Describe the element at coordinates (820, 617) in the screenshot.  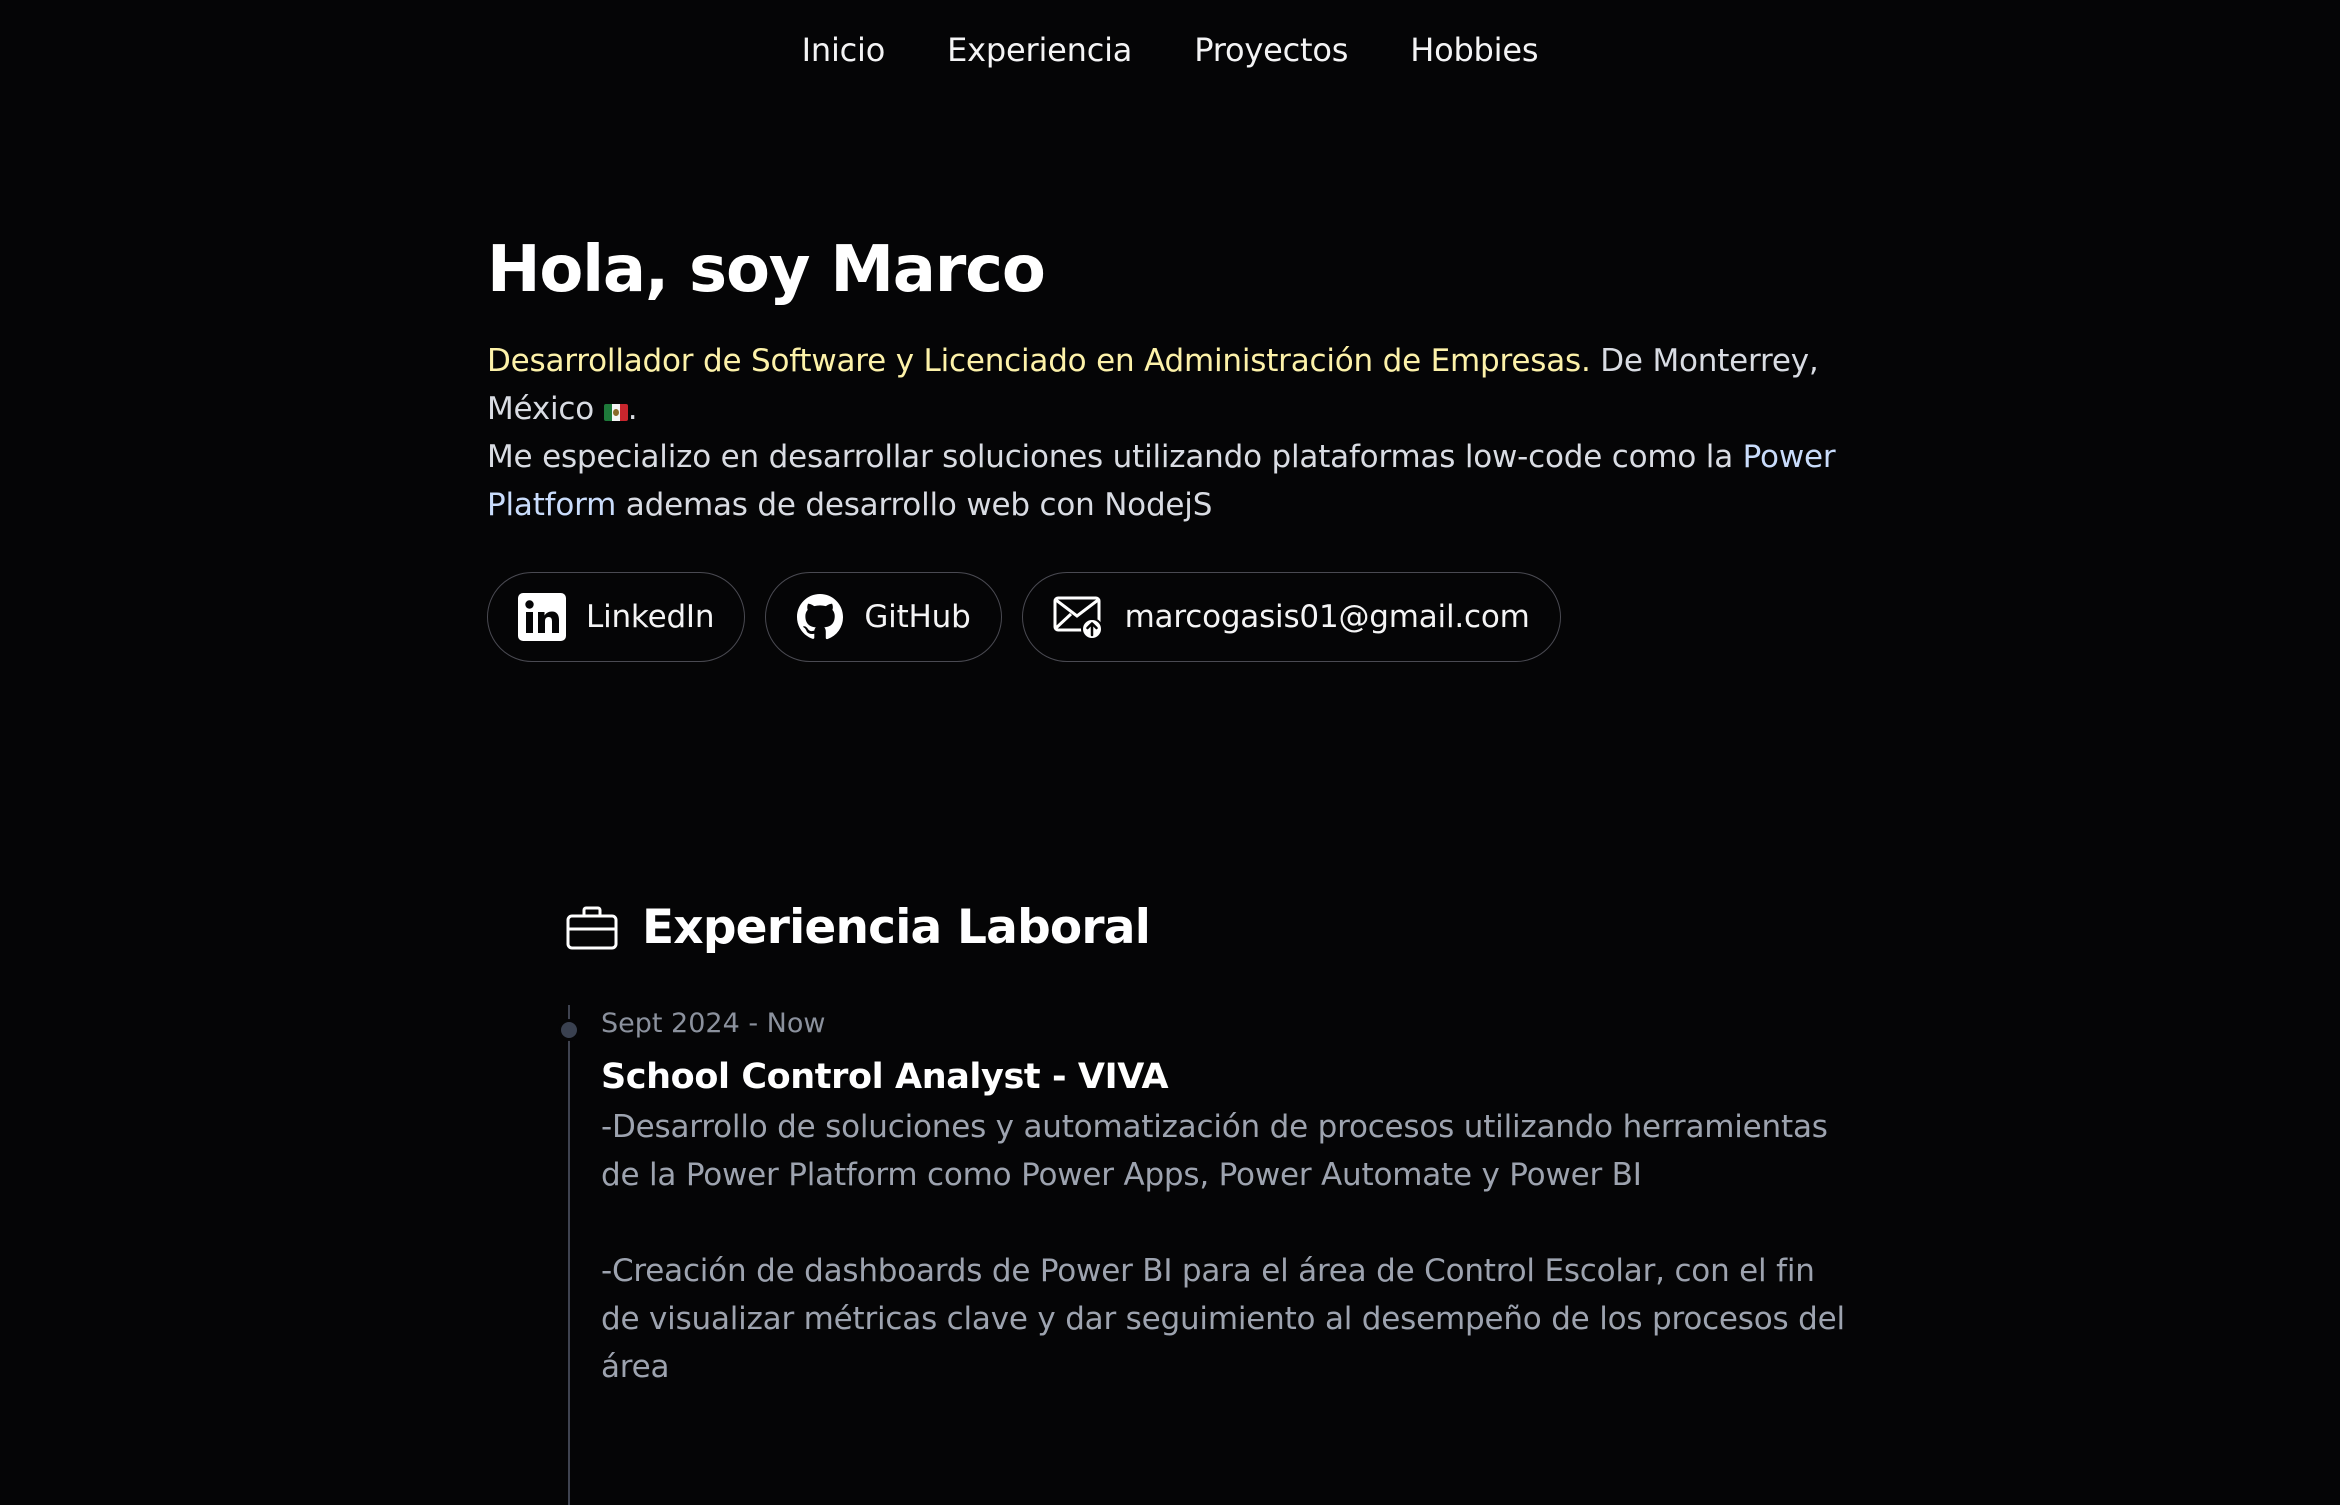
I see `github-icon` at that location.